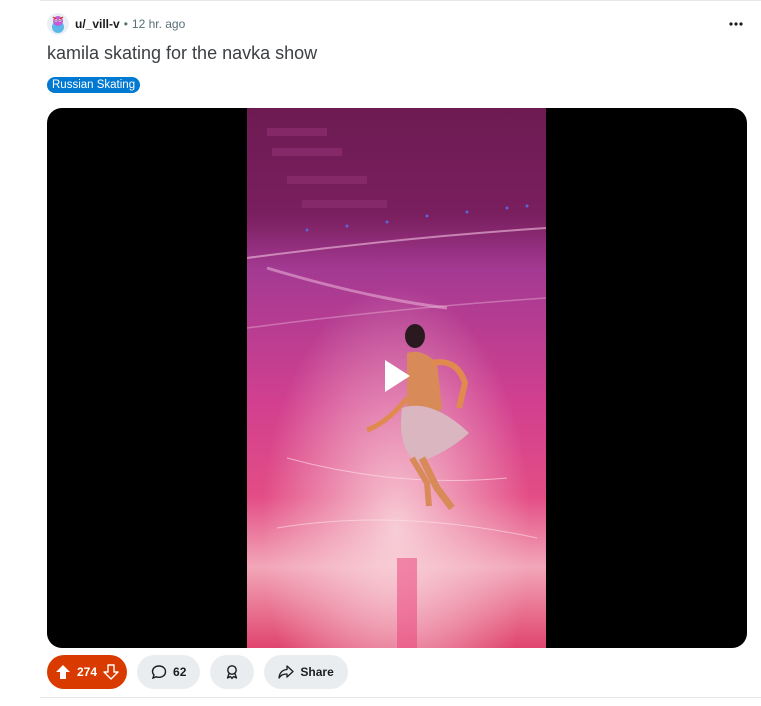  I want to click on comment-bubble-icon, so click(159, 672).